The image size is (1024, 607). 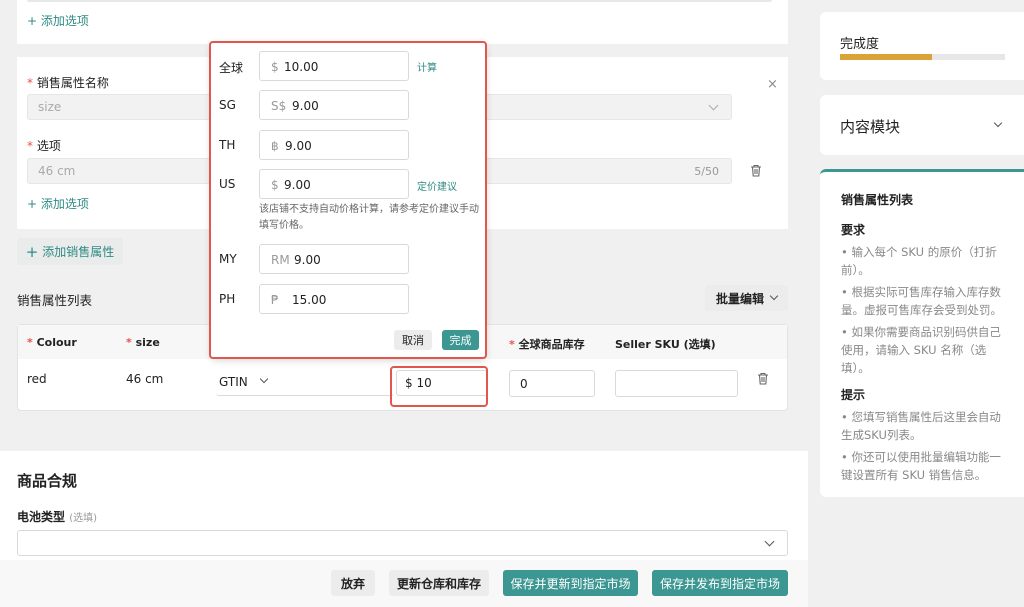 What do you see at coordinates (570, 583) in the screenshot?
I see `save-update-button: 保存并更新到指定市场` at bounding box center [570, 583].